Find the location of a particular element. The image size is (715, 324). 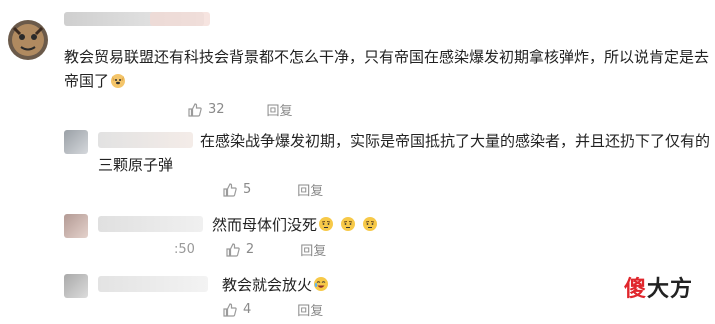

like-count: 5 is located at coordinates (247, 189).